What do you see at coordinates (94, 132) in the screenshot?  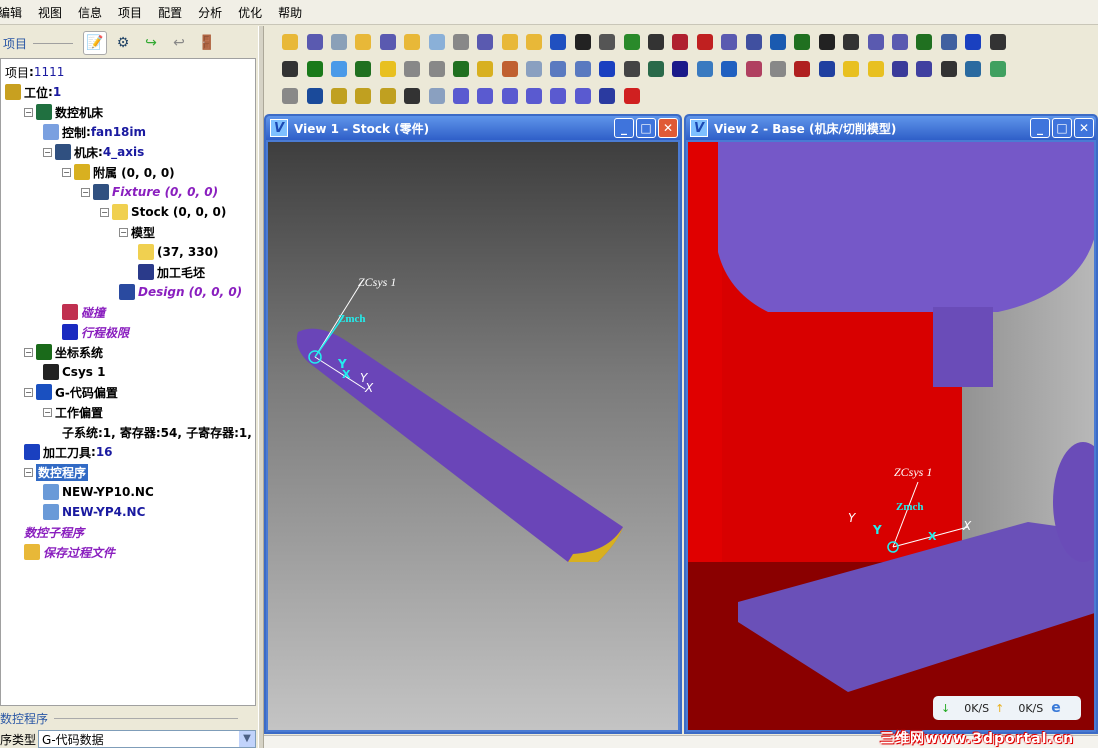 I see `tree-node: 控制 : fan18im` at bounding box center [94, 132].